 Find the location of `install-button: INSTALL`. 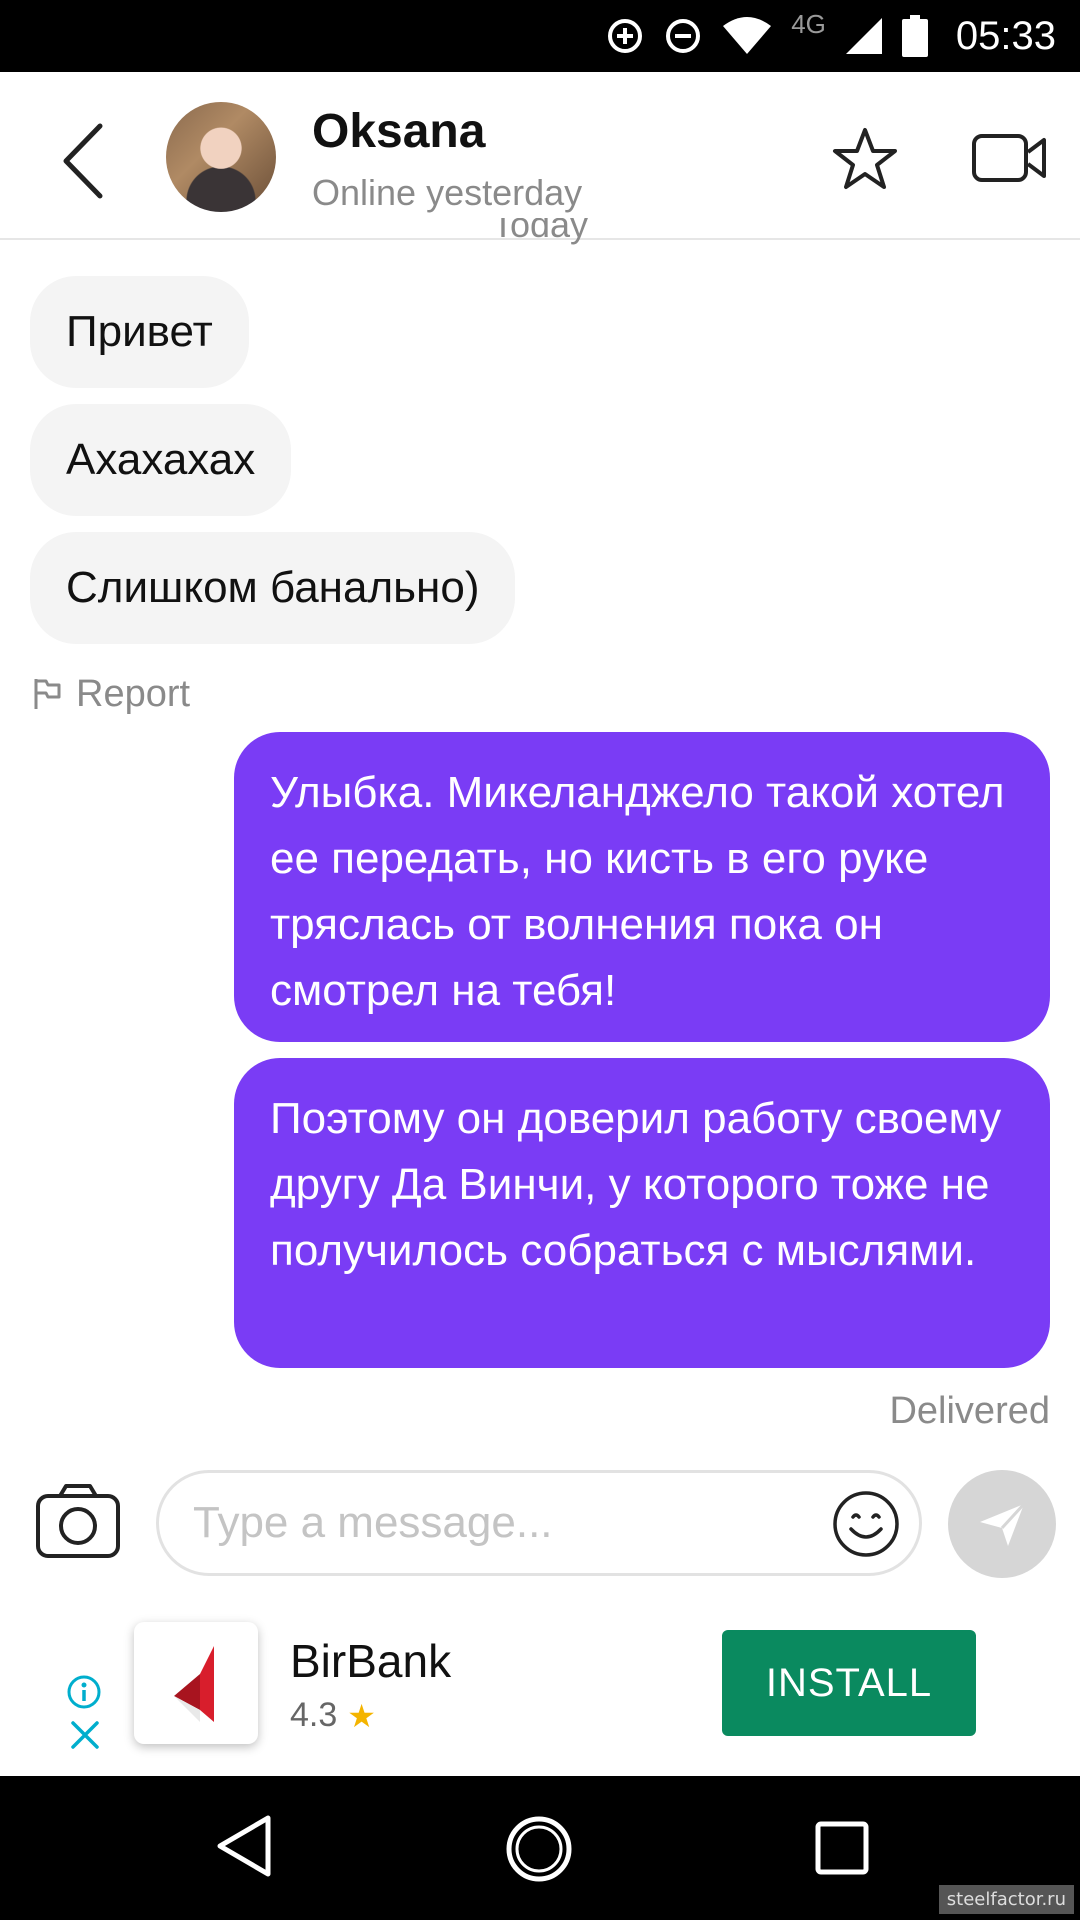

install-button: INSTALL is located at coordinates (849, 1683).